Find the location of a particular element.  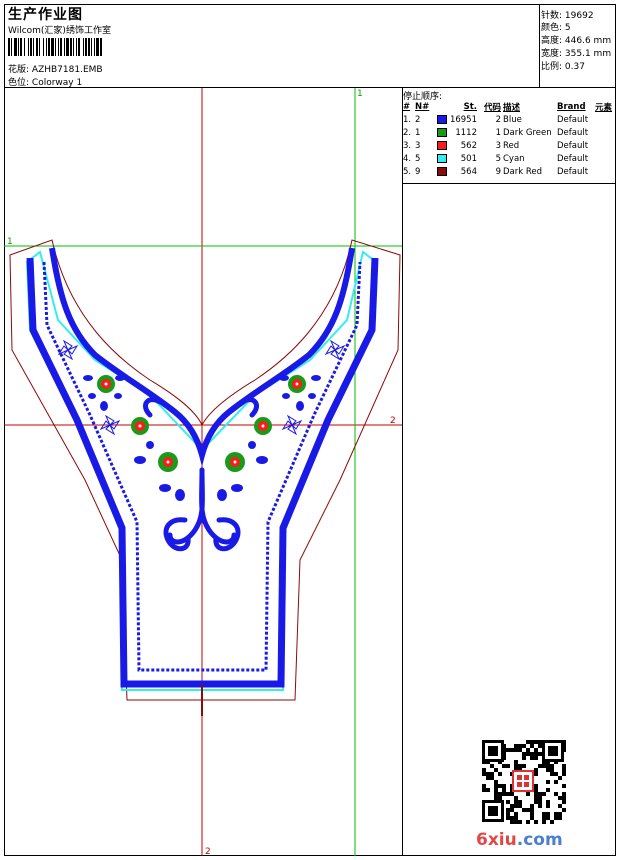

cell-stitches: 16951 is located at coordinates (457, 119).